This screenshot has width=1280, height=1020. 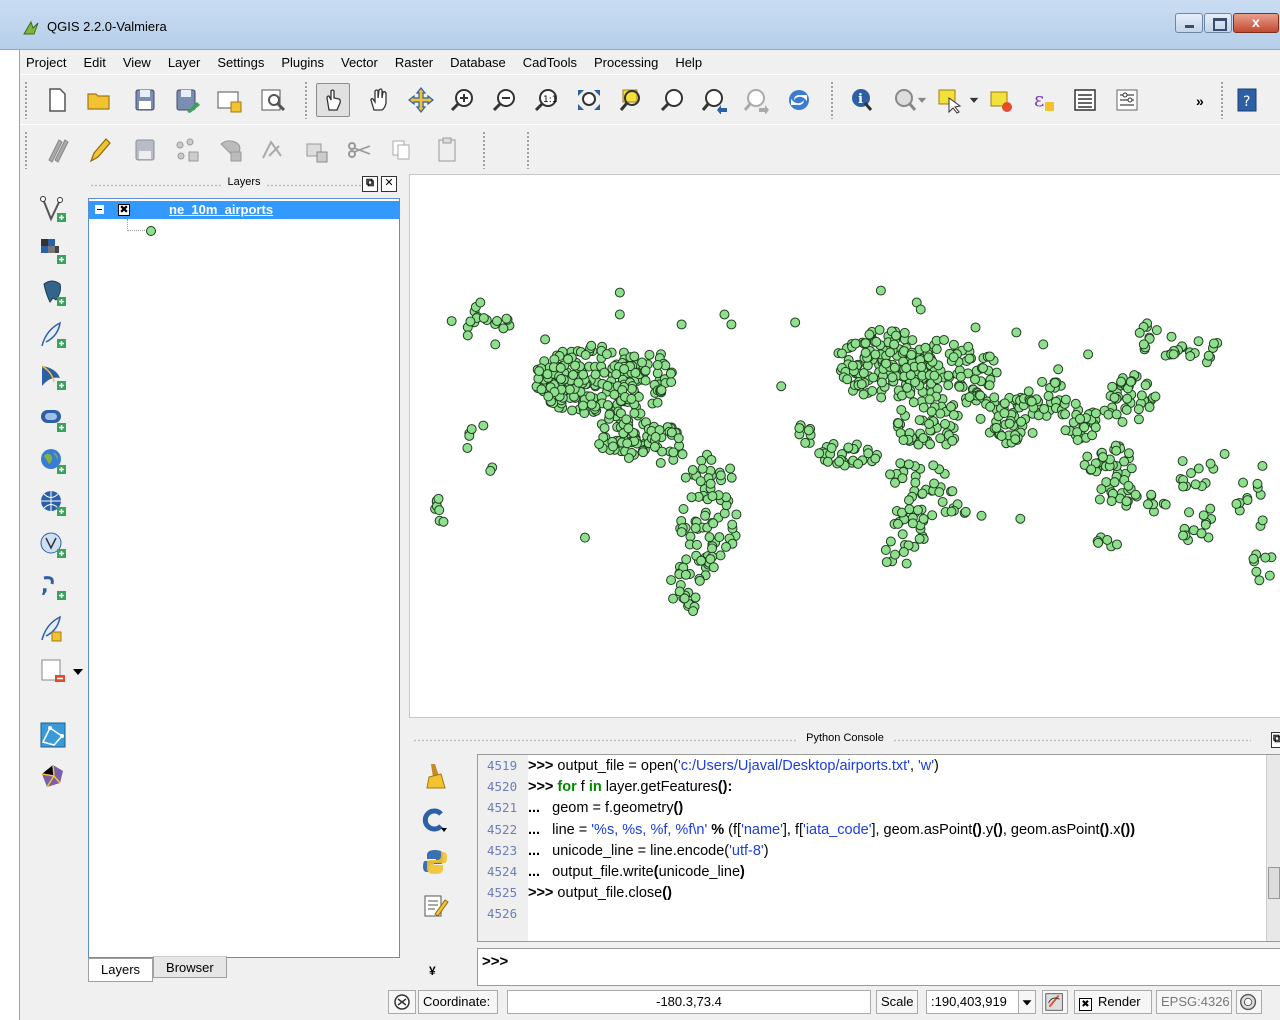 What do you see at coordinates (187, 150) in the screenshot?
I see `add-feature-icon` at bounding box center [187, 150].